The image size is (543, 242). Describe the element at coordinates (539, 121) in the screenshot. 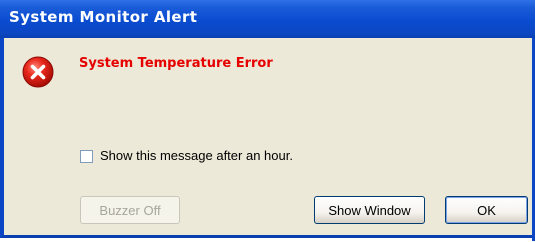

I see `background-strip` at that location.